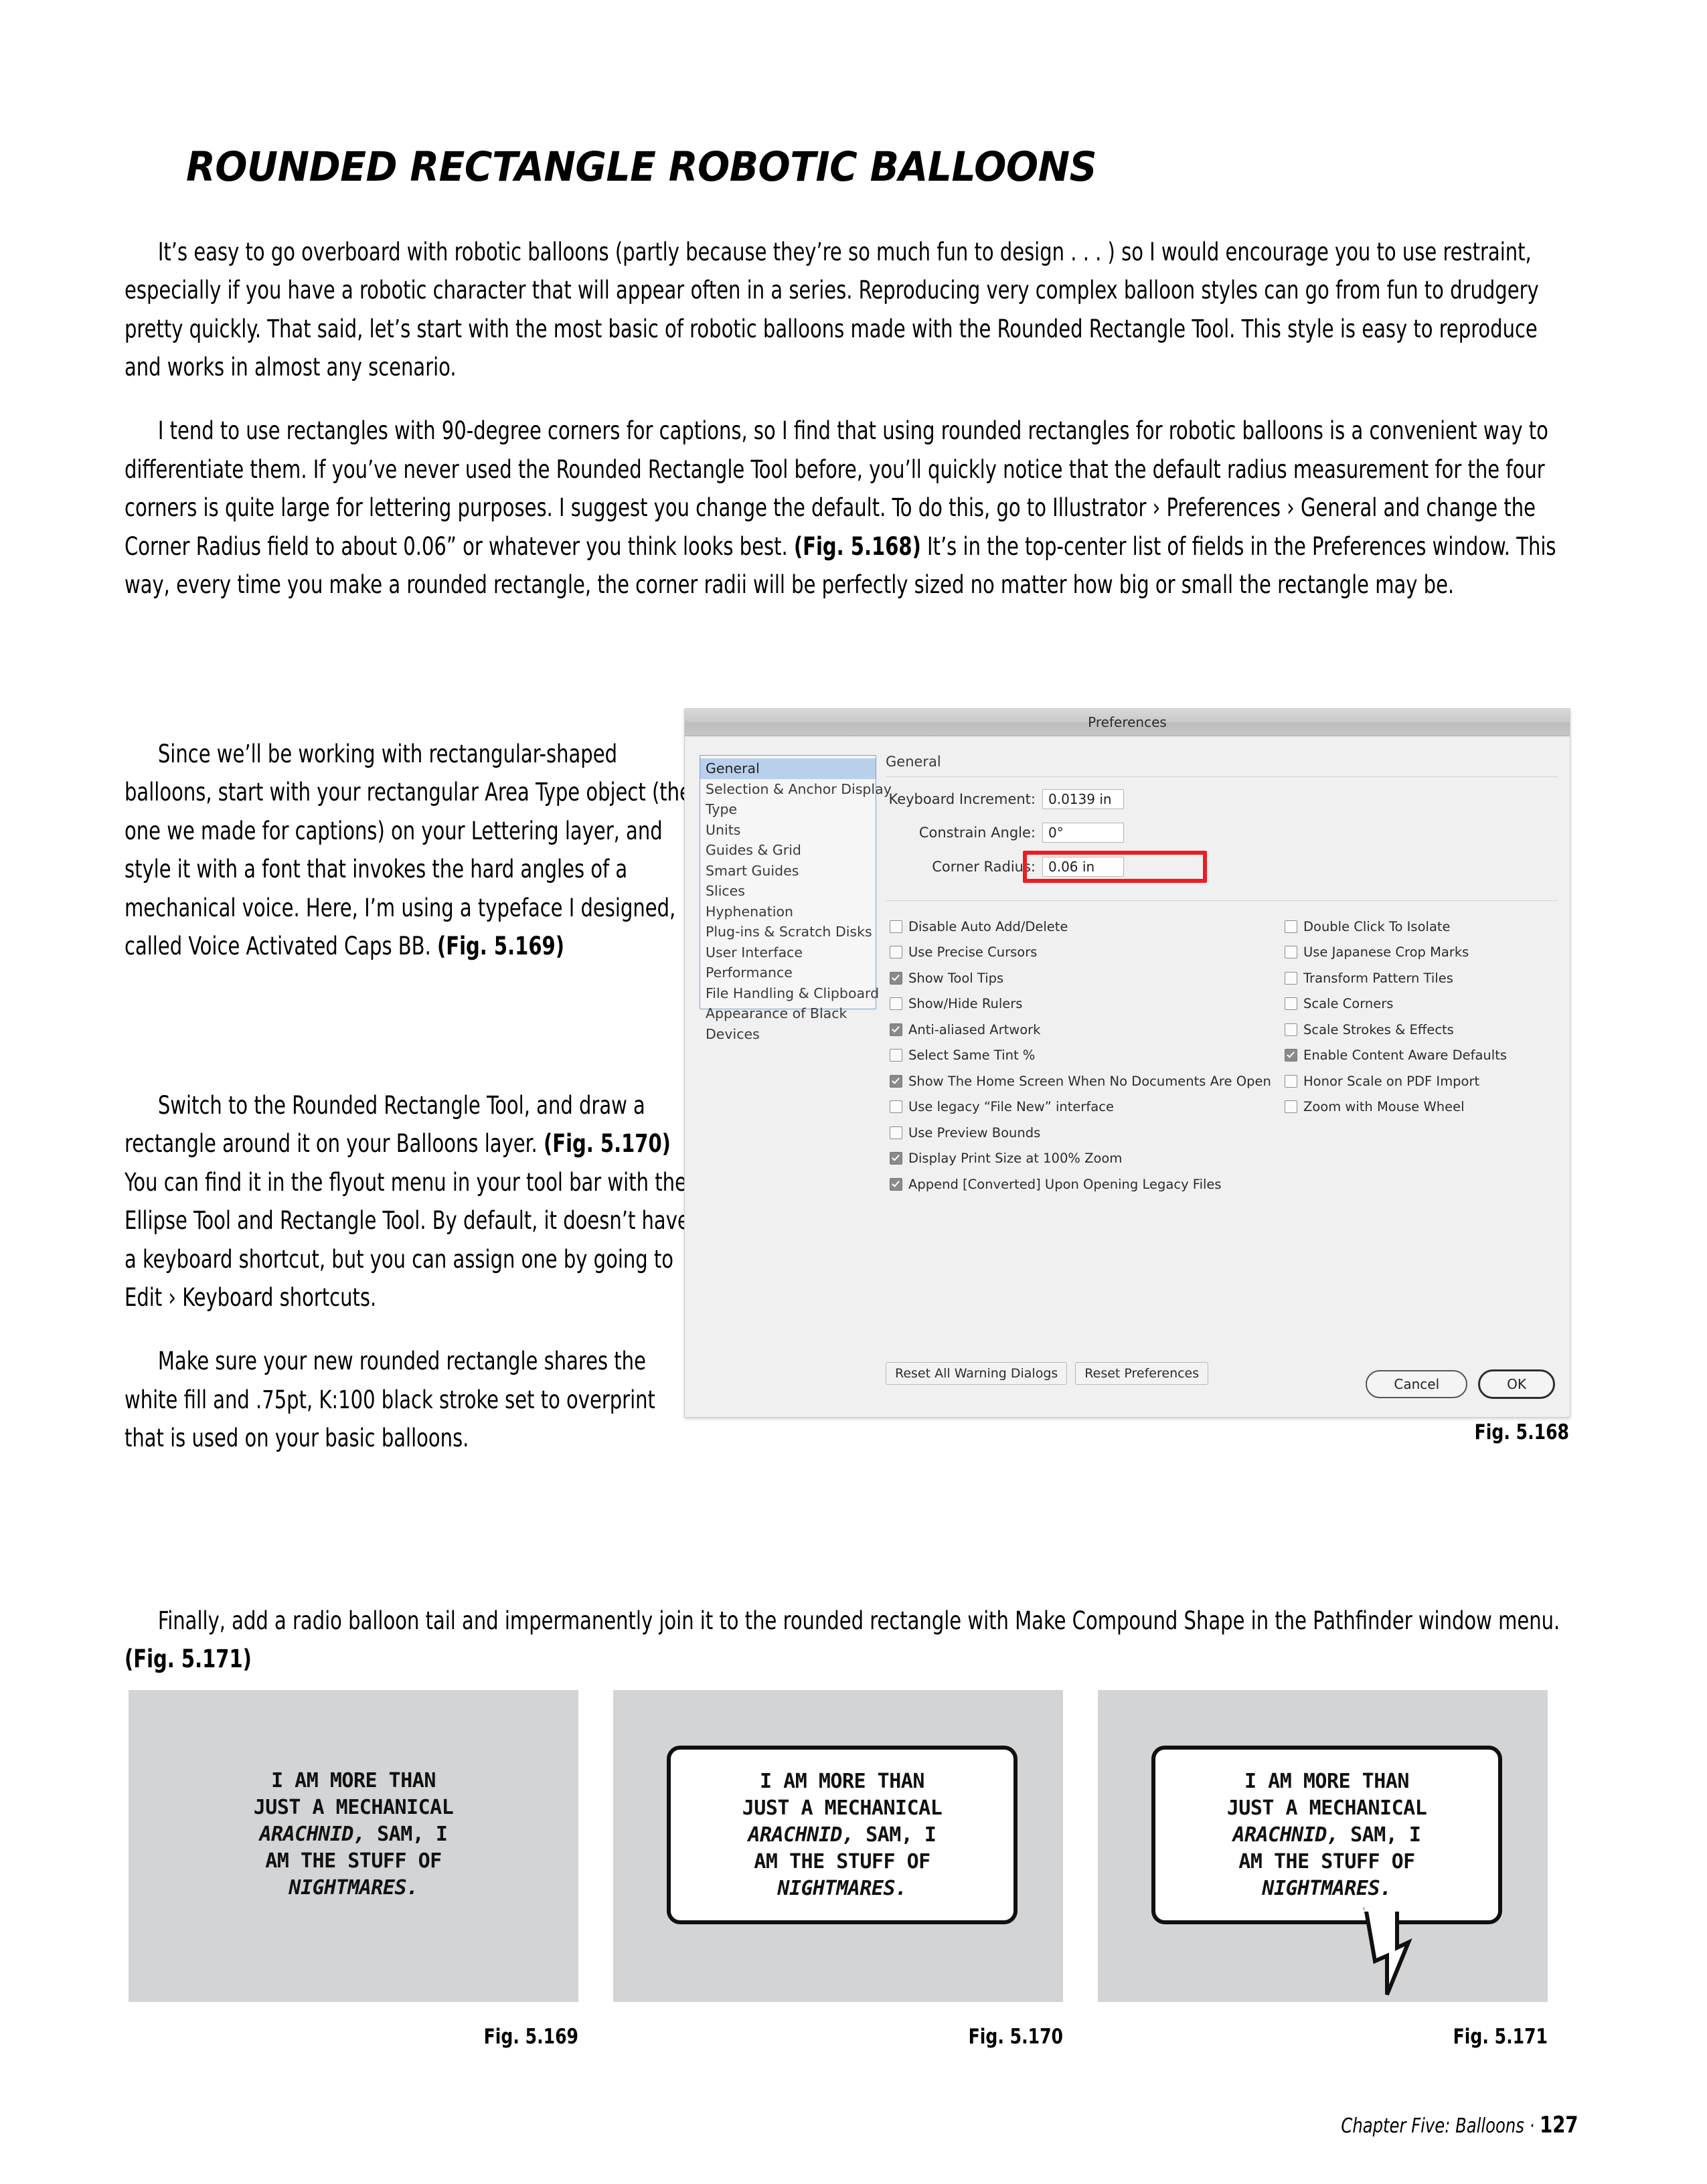  I want to click on checkbox-double-click-to-isolate: Double Click To Isolate, so click(1396, 926).